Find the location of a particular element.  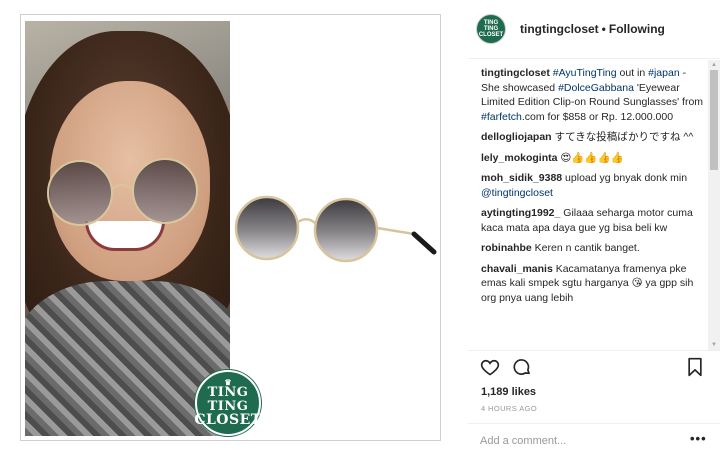

comment-text: 😍👍👍👍👍 is located at coordinates (590, 157).